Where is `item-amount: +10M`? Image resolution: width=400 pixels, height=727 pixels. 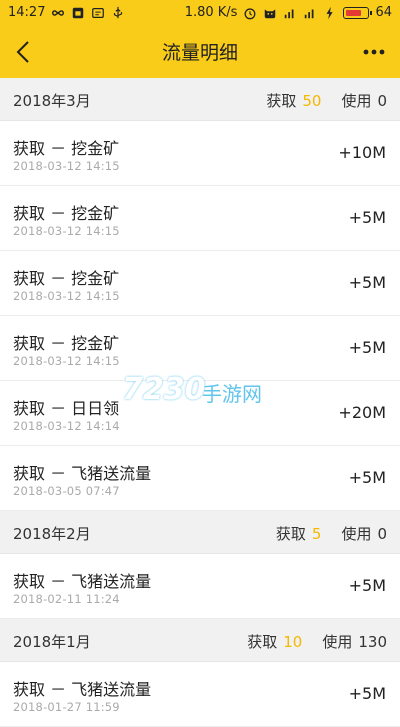 item-amount: +10M is located at coordinates (362, 152).